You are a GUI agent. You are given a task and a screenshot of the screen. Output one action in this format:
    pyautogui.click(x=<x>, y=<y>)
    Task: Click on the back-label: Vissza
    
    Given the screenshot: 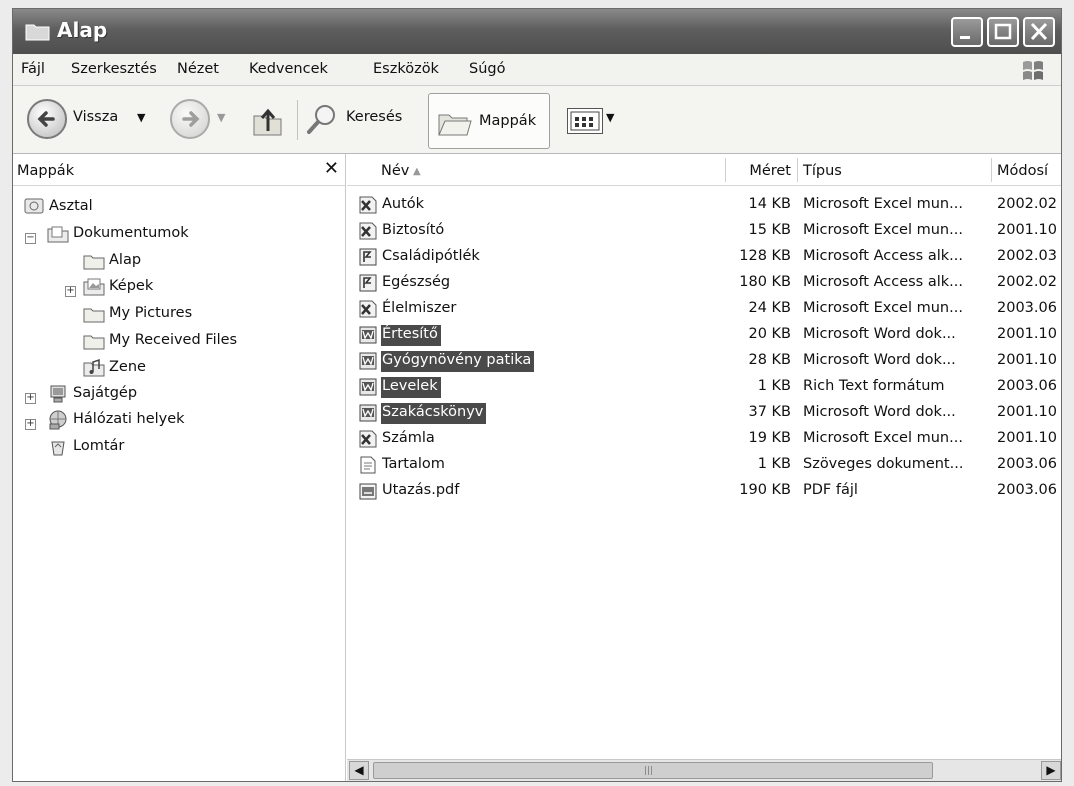 What is the action you would take?
    pyautogui.click(x=95, y=117)
    